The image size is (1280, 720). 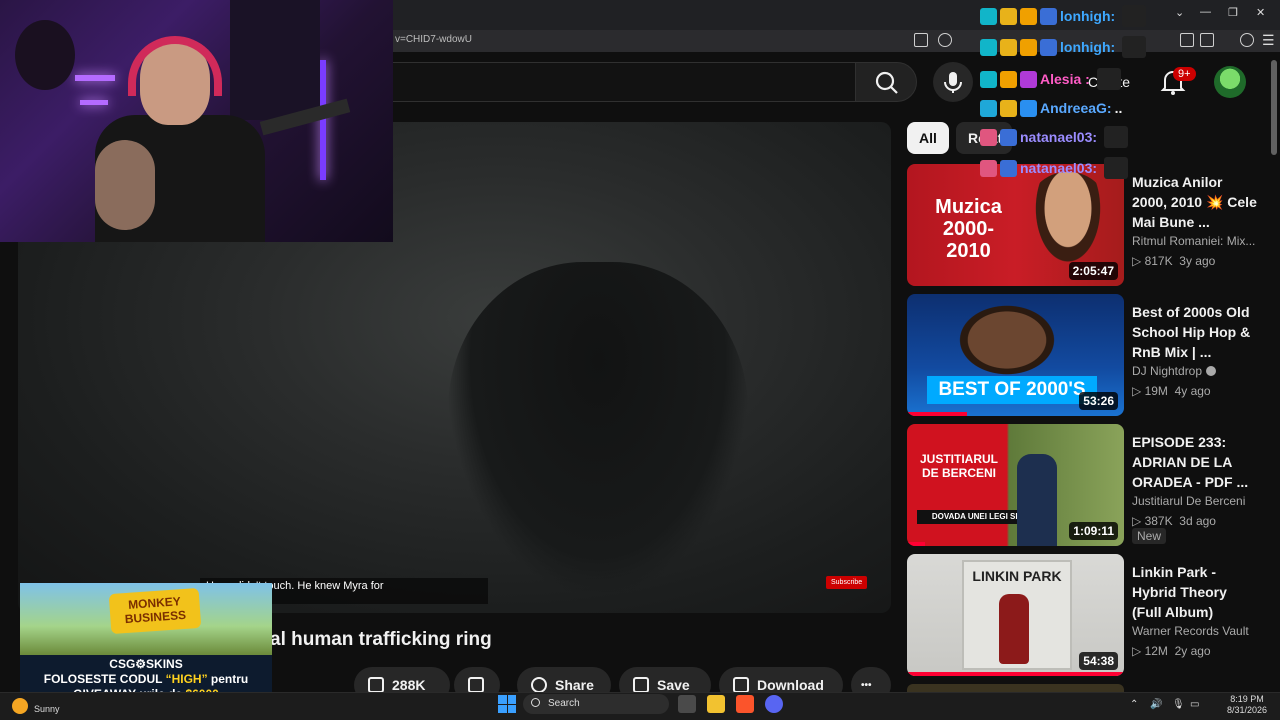 I want to click on channel-name: Justitiarul De Berceni, so click(x=1197, y=501).